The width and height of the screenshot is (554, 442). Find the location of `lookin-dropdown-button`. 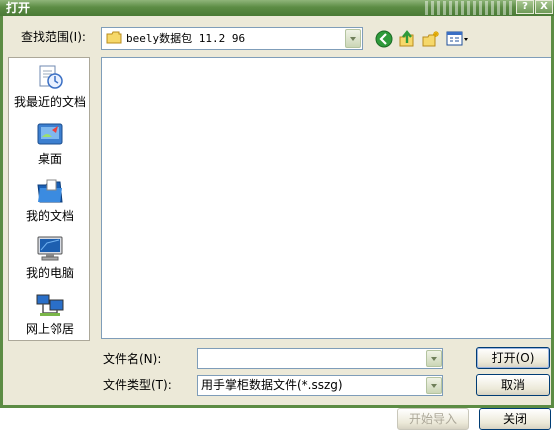

lookin-dropdown-button is located at coordinates (353, 38).